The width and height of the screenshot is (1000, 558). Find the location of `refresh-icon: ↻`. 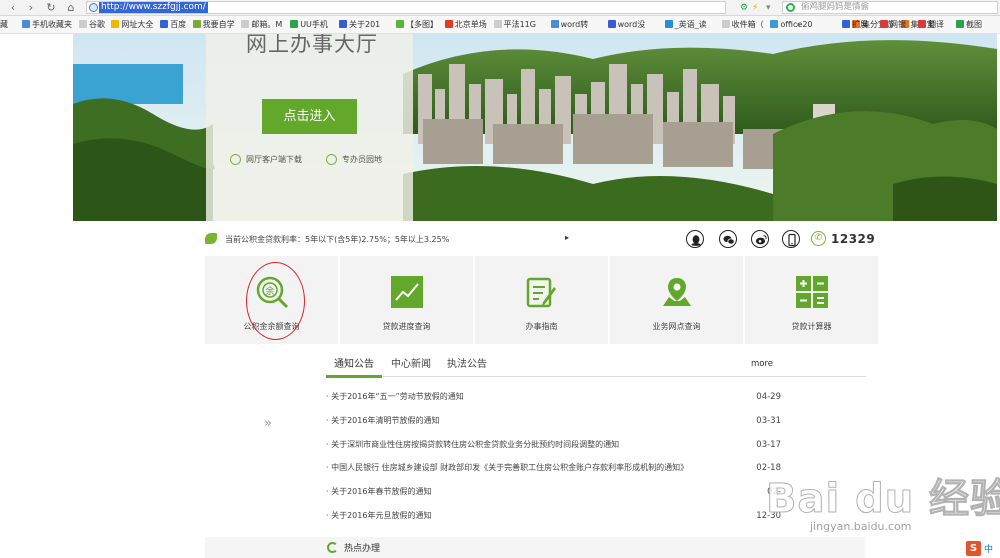

refresh-icon: ↻ is located at coordinates (51, 8).